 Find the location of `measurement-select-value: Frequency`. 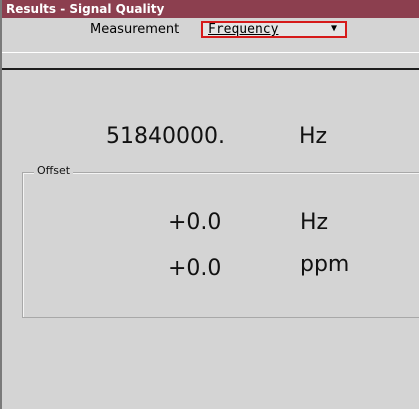

measurement-select-value: Frequency is located at coordinates (243, 29).